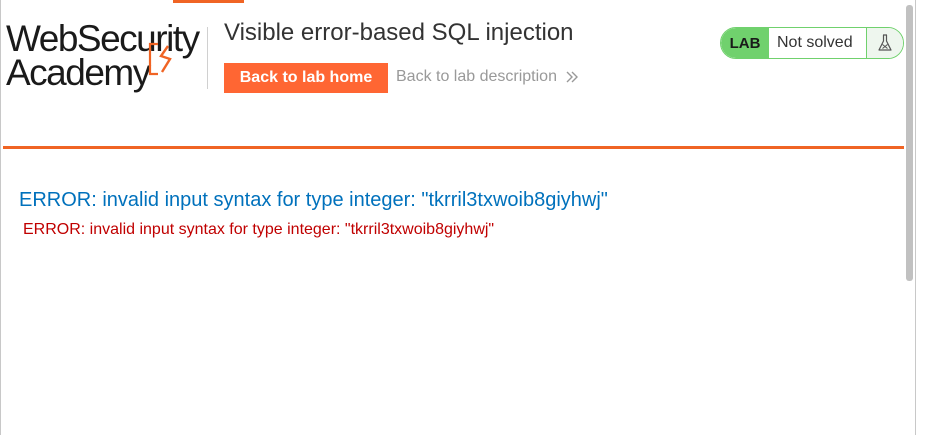 This screenshot has width=931, height=435. I want to click on lab-status-widget: LAB Not solved, so click(812, 43).